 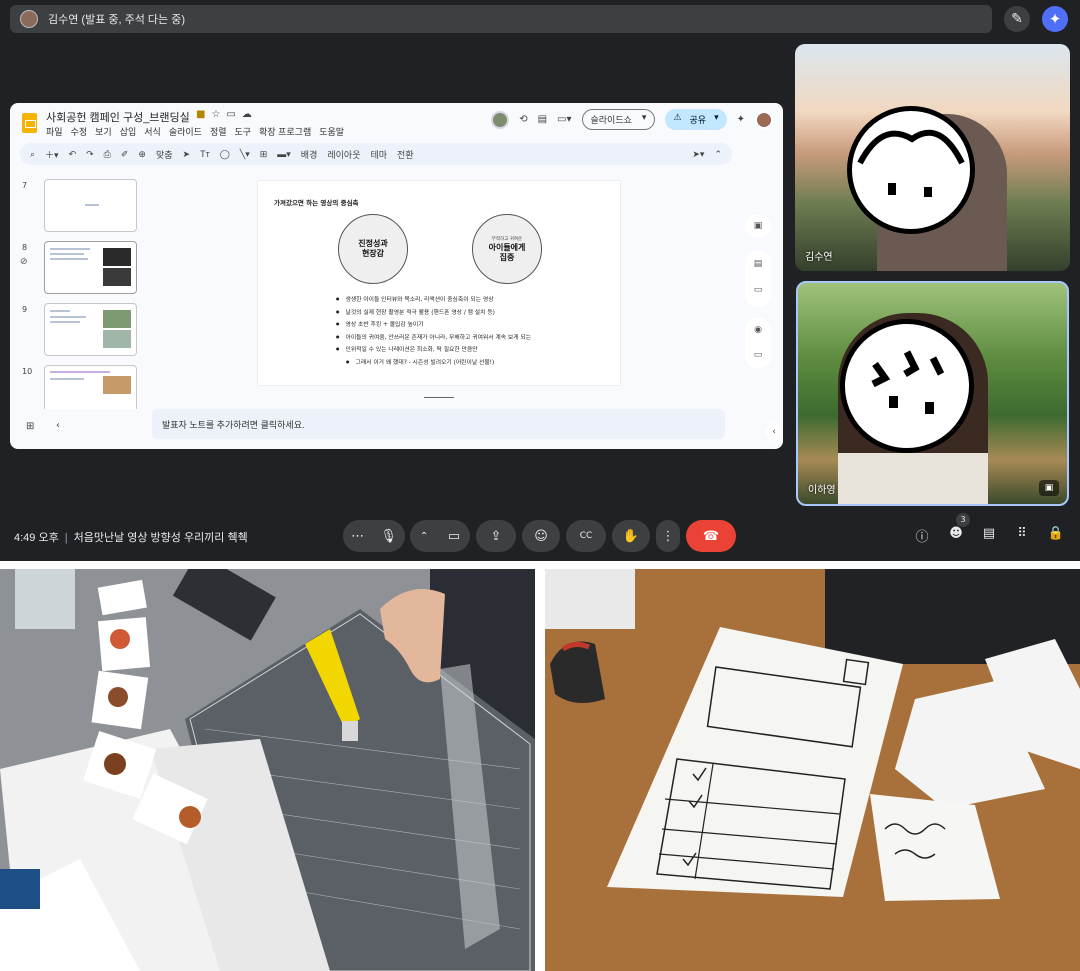 I want to click on menu-file: 파일, so click(x=54, y=131).